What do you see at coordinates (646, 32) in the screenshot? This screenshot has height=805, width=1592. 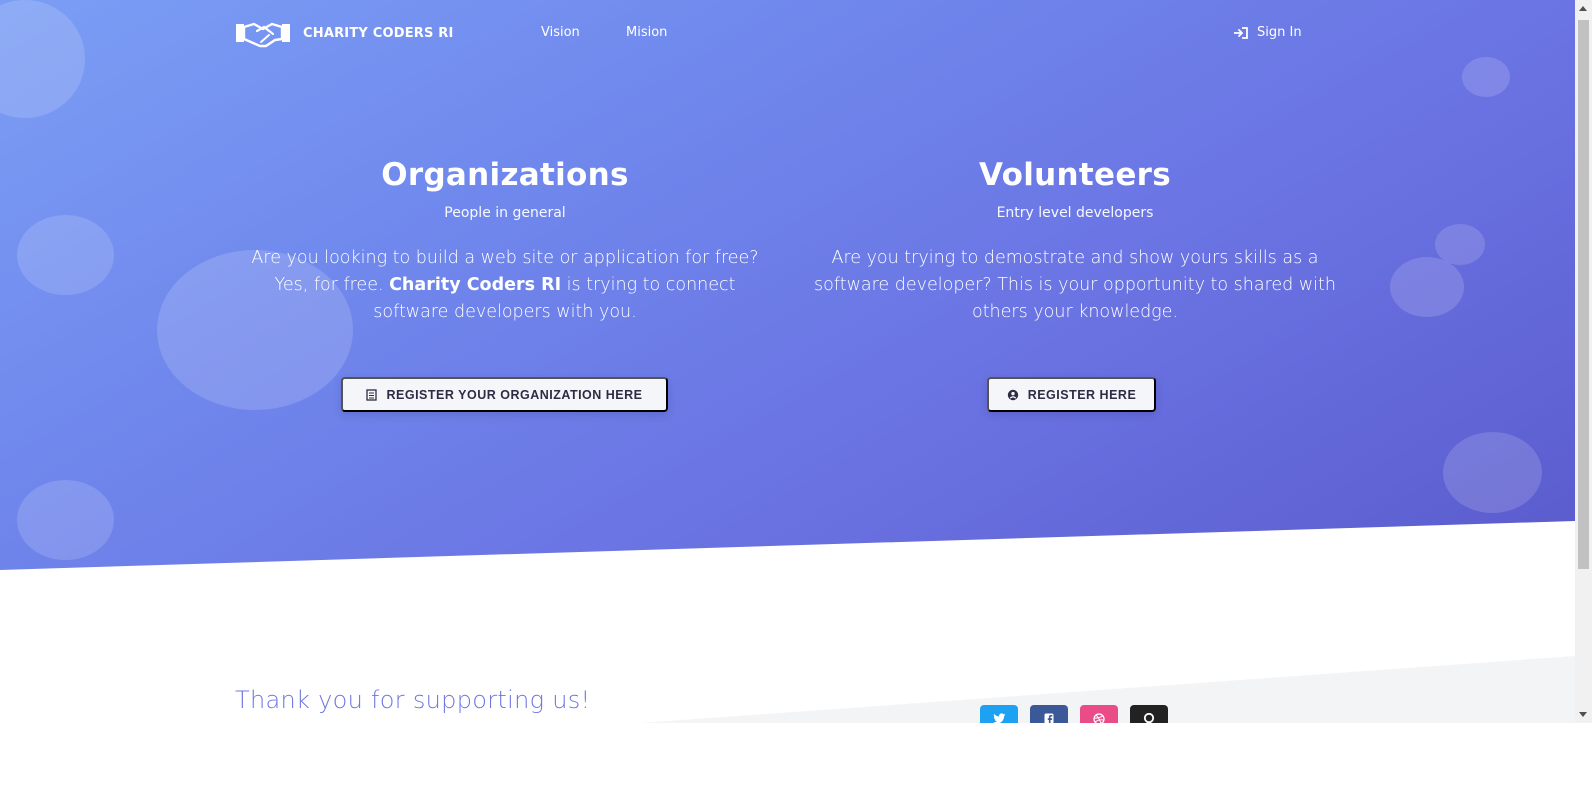 I see `nav-link-mision: Mision` at bounding box center [646, 32].